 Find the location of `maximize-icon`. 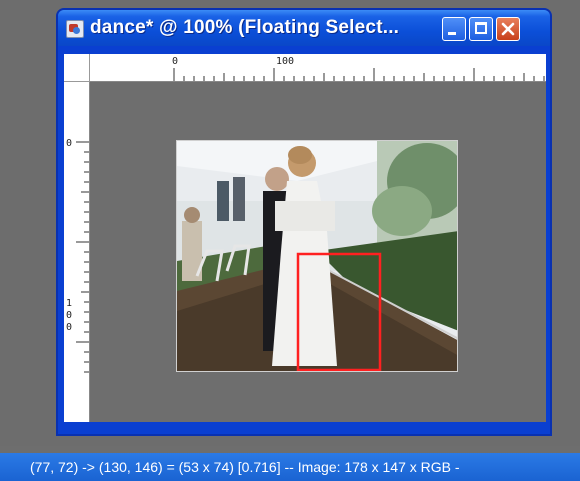

maximize-icon is located at coordinates (481, 28).